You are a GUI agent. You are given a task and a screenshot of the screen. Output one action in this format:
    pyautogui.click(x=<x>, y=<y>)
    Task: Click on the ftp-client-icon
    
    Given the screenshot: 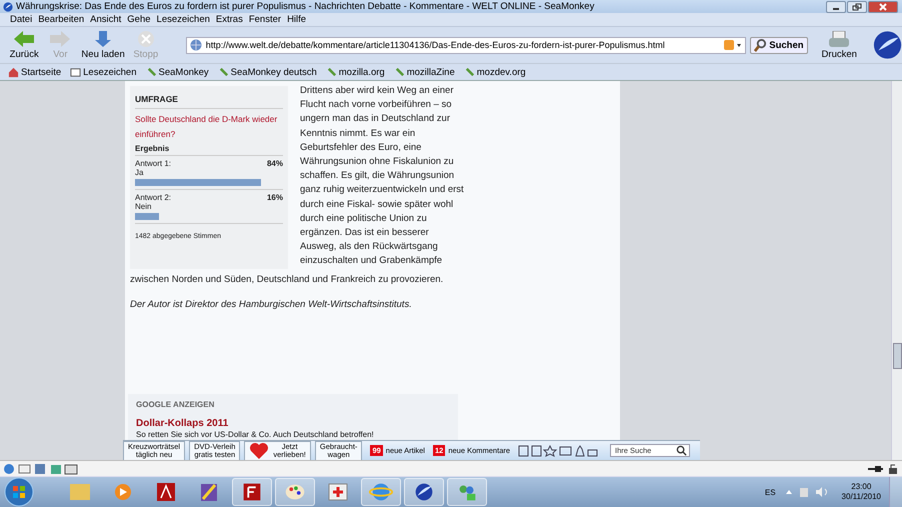 What is the action you would take?
    pyautogui.click(x=252, y=492)
    